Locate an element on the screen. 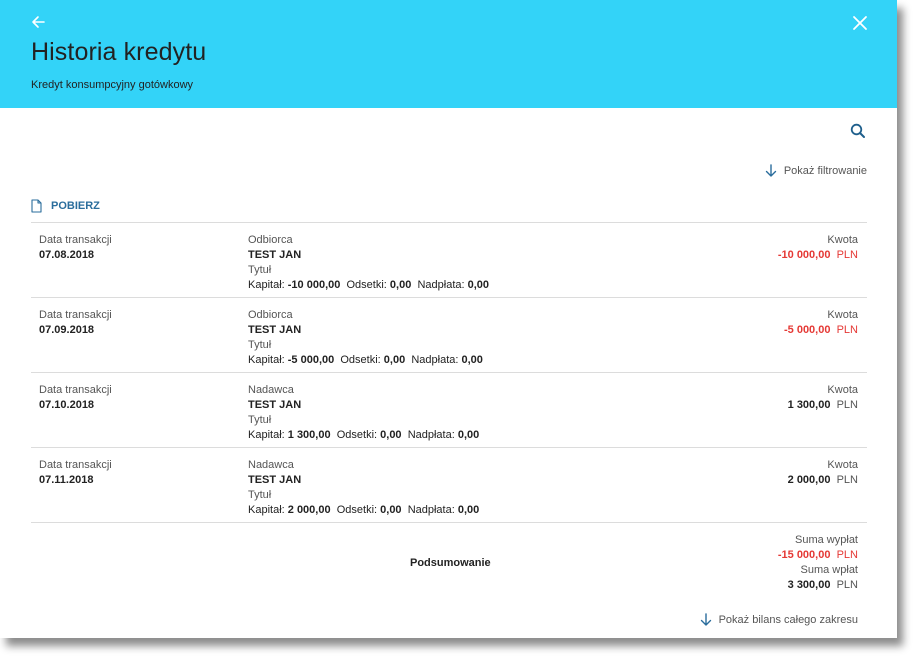 The height and width of the screenshot is (662, 921). transaction-date: 07.10.2018 is located at coordinates (67, 405).